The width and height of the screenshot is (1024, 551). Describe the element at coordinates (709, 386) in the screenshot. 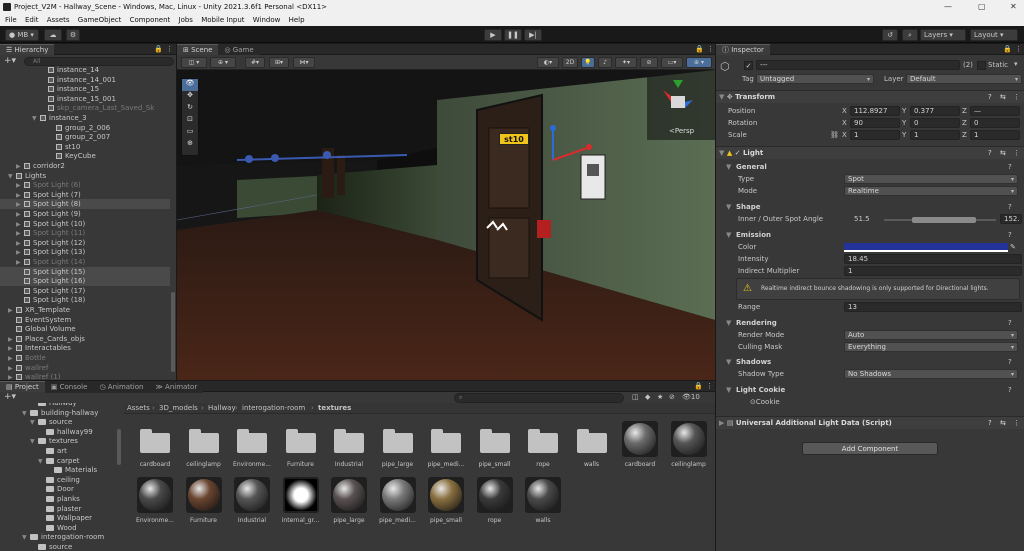

I see `project-menu-icon: ⋮` at that location.